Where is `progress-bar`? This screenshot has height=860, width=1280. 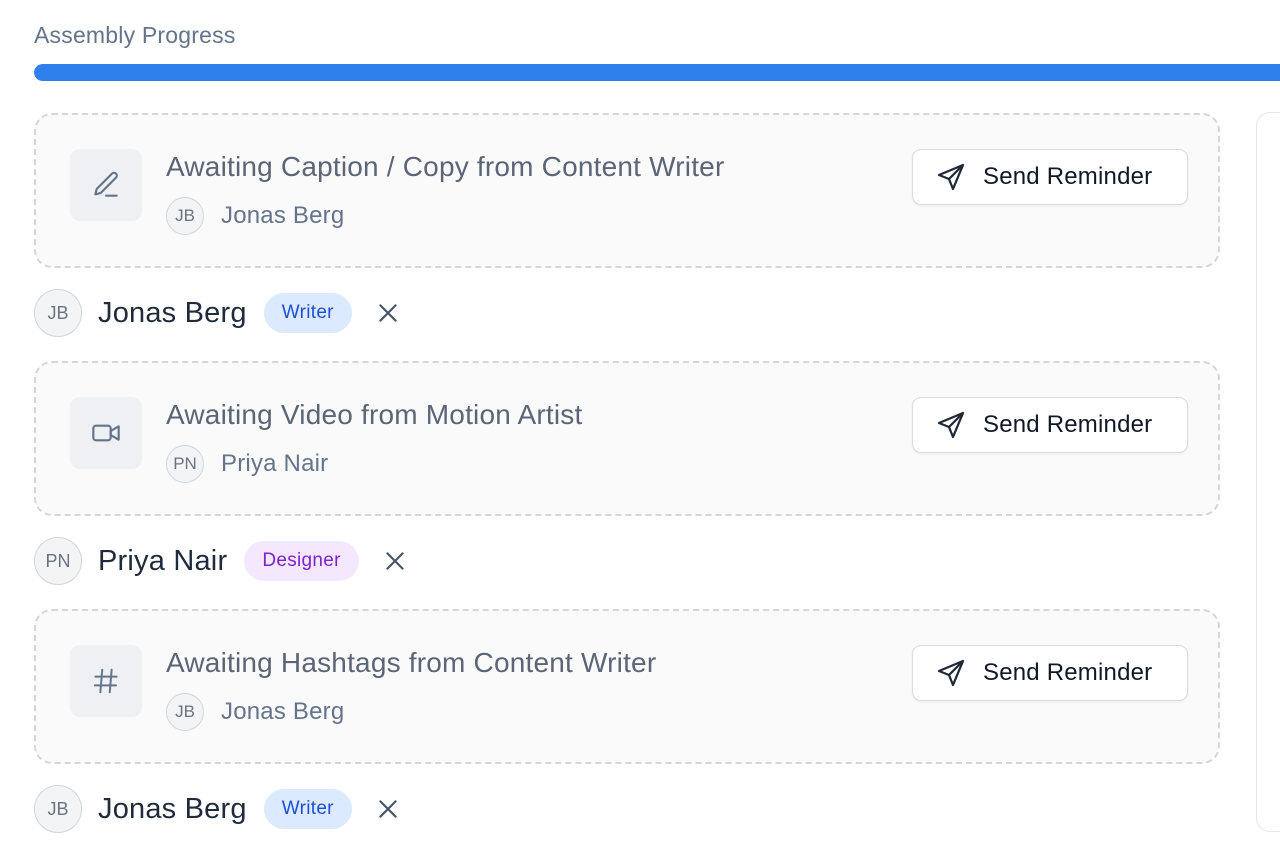
progress-bar is located at coordinates (657, 72).